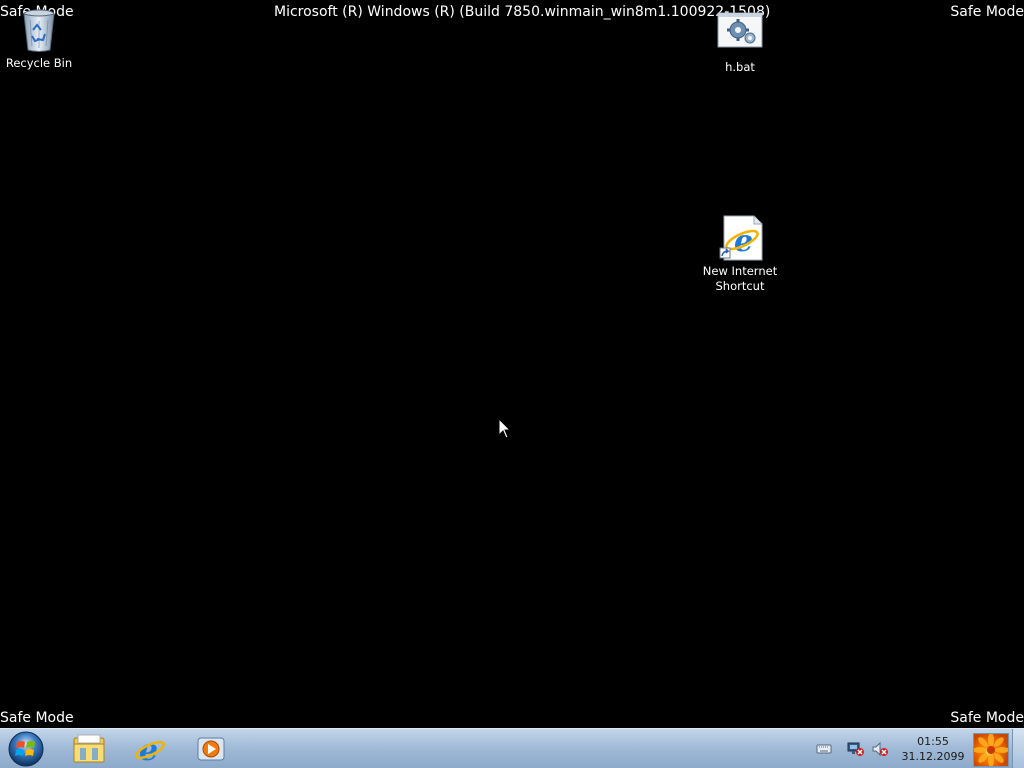  I want to click on folder-explorer-icon, so click(89, 748).